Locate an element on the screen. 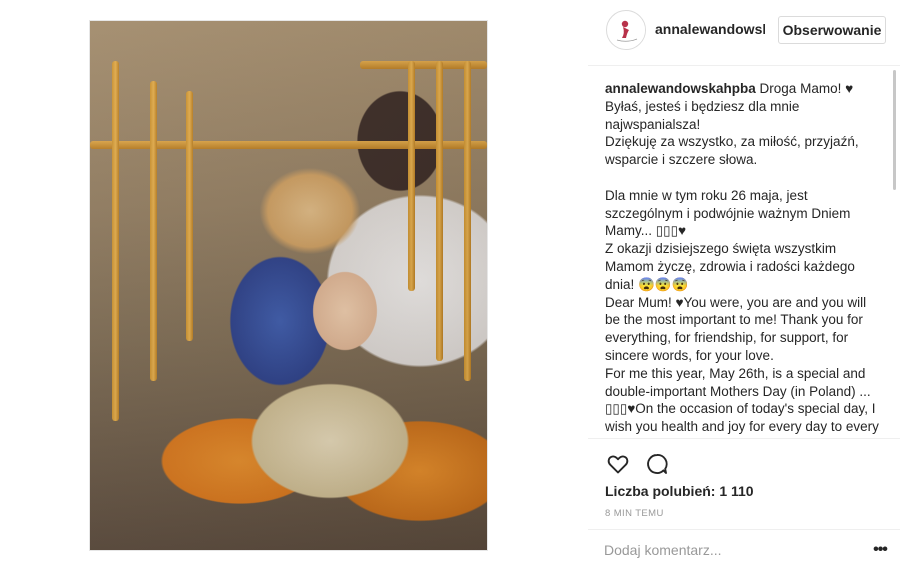 The height and width of the screenshot is (568, 900). avatar is located at coordinates (626, 30).